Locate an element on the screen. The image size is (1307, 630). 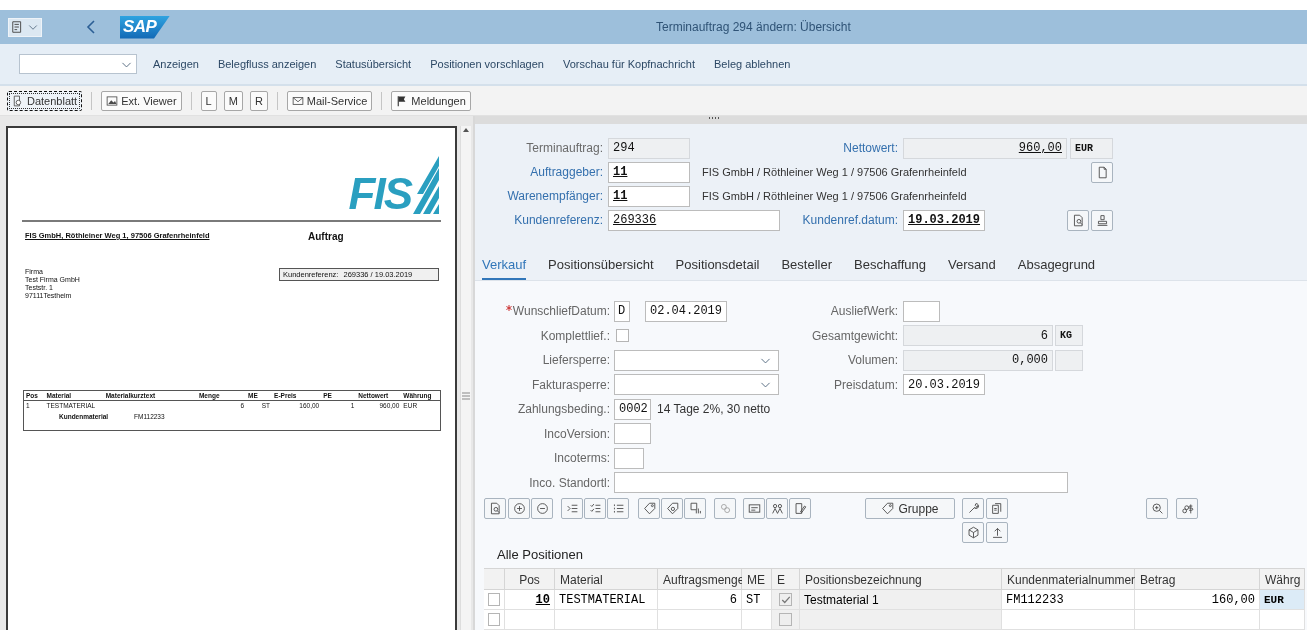
document-edit-icon is located at coordinates (800, 508).